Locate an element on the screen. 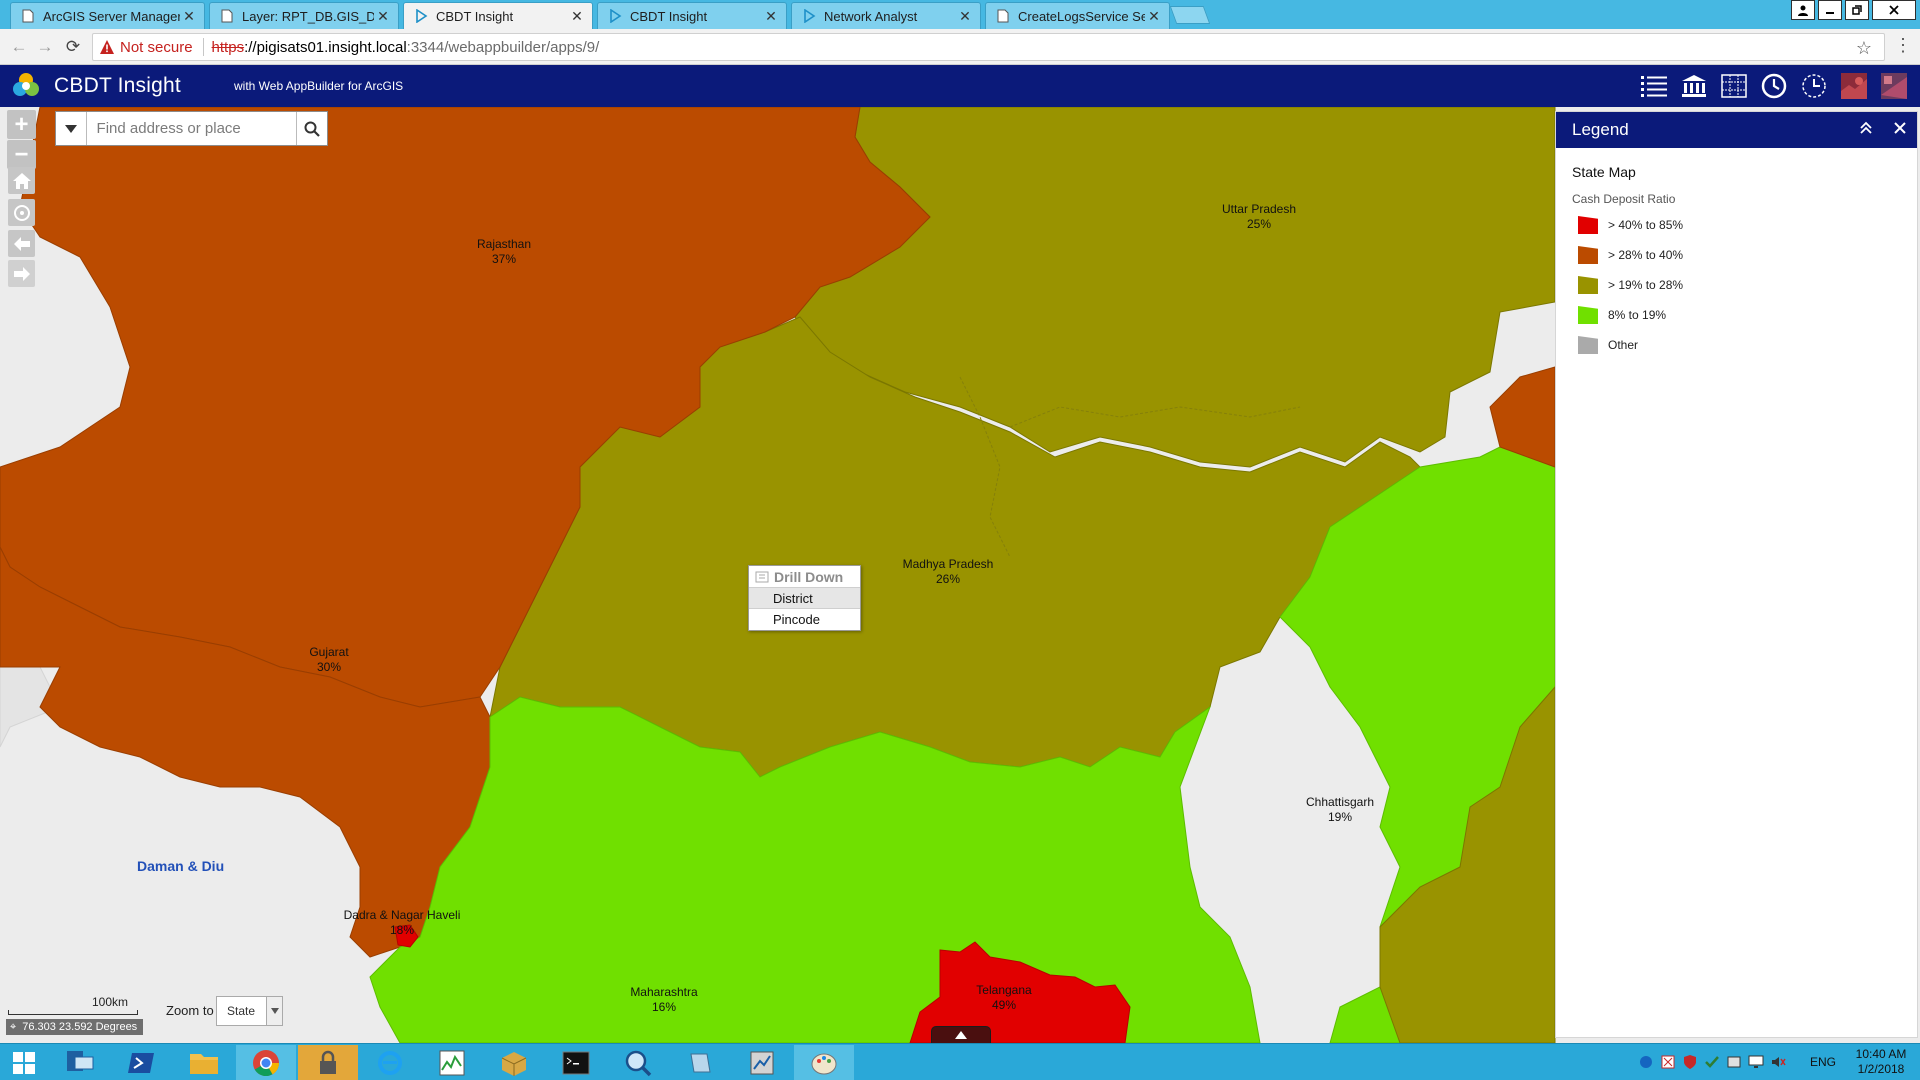 The width and height of the screenshot is (1920, 1080). tray-check-icon is located at coordinates (1712, 1062).